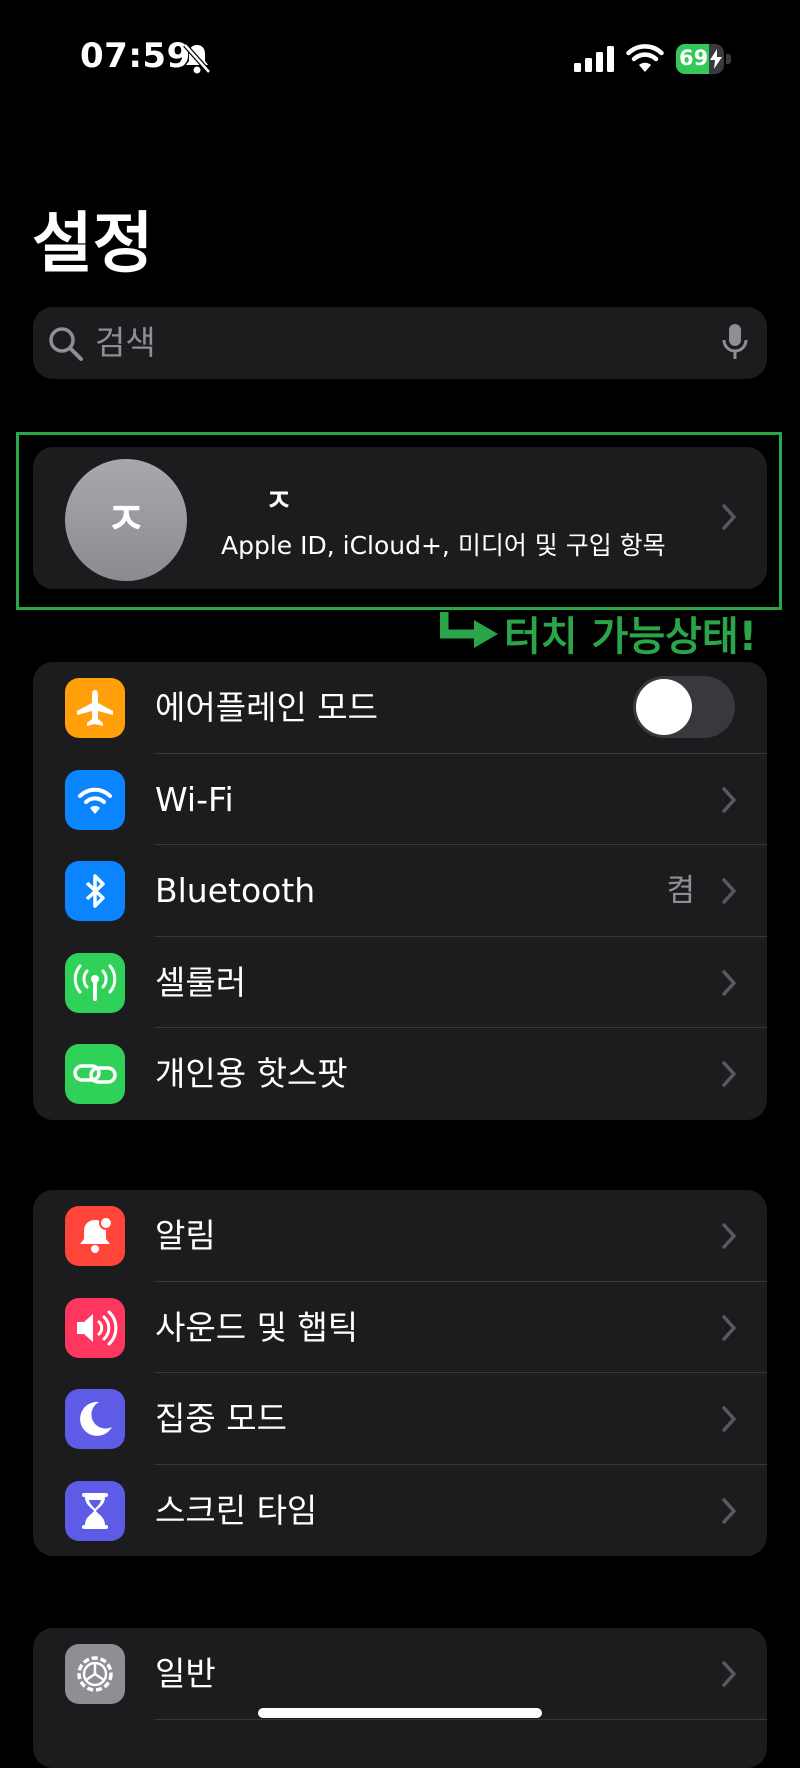 The height and width of the screenshot is (1768, 800). Describe the element at coordinates (684, 707) in the screenshot. I see `airplane-mode-toggle` at that location.